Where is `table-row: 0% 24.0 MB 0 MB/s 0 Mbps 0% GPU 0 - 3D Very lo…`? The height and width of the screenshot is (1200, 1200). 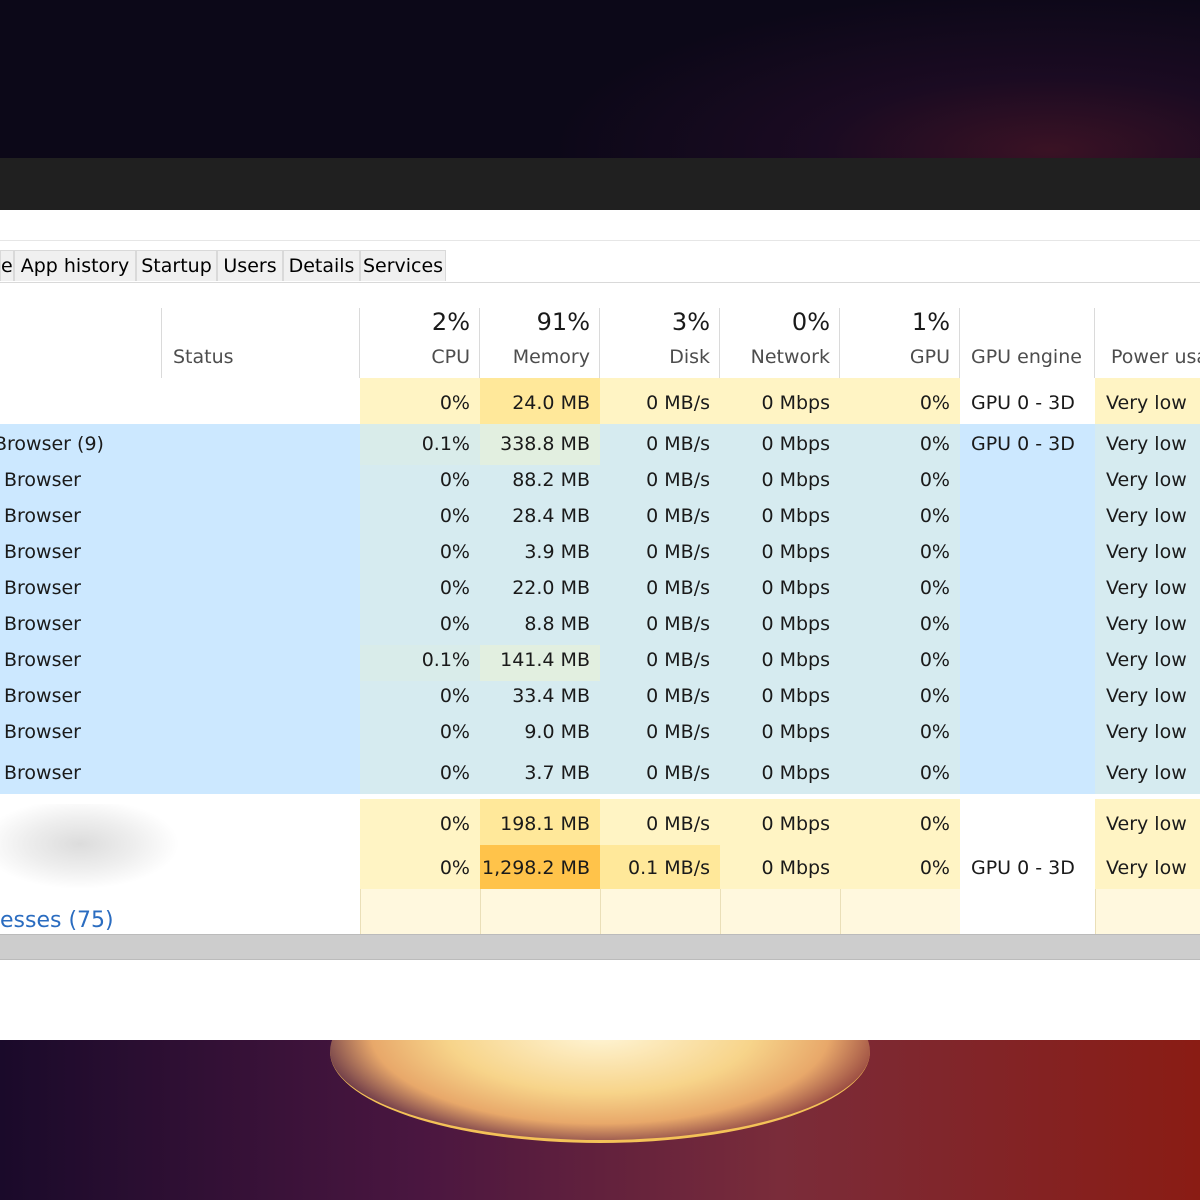
table-row: 0% 24.0 MB 0 MB/s 0 Mbps 0% GPU 0 - 3D Very lo… is located at coordinates (600, 401).